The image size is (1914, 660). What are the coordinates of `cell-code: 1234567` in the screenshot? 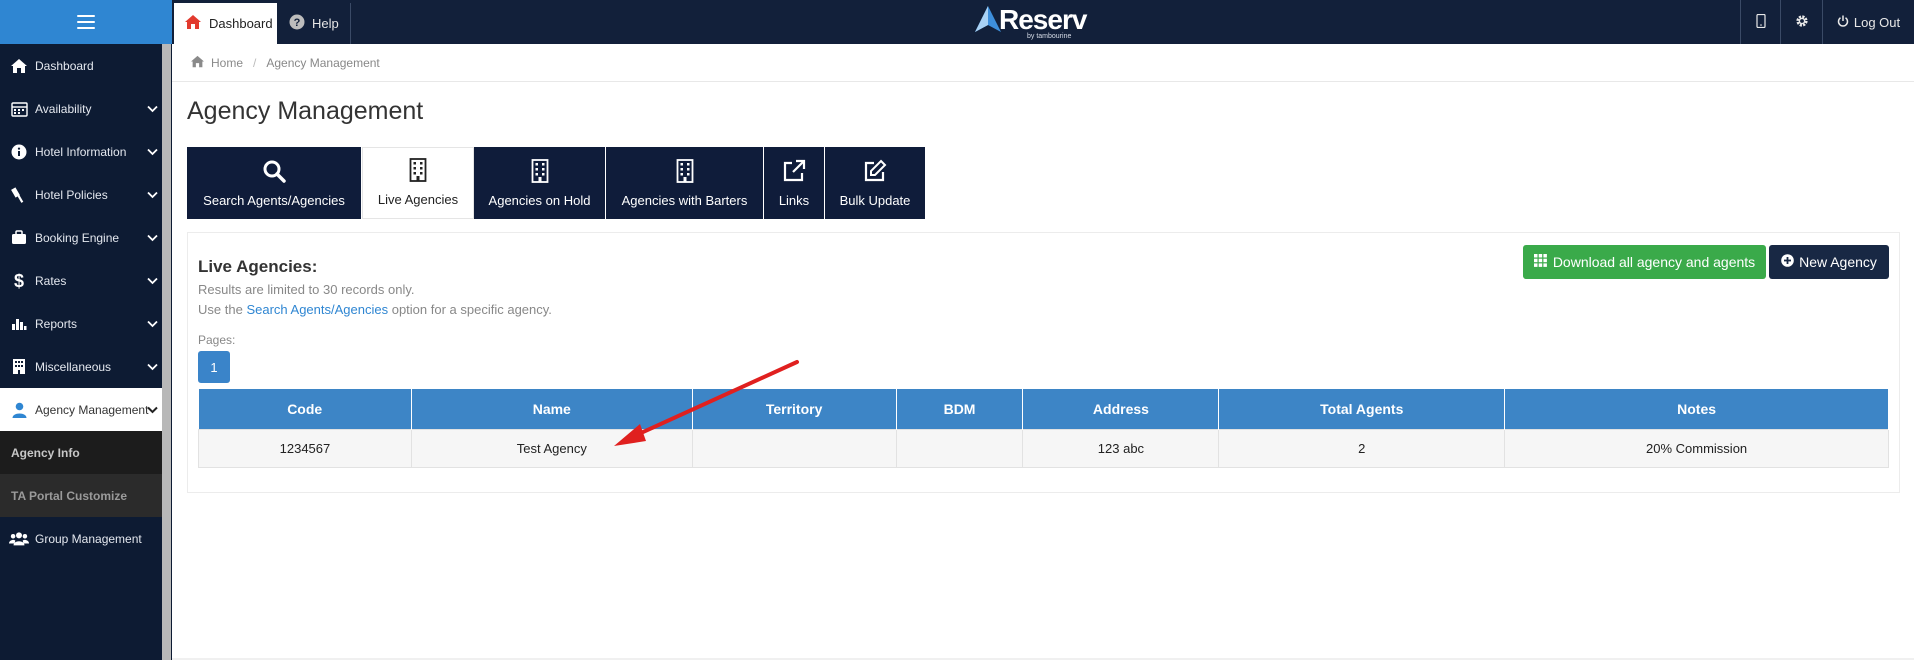 It's located at (305, 448).